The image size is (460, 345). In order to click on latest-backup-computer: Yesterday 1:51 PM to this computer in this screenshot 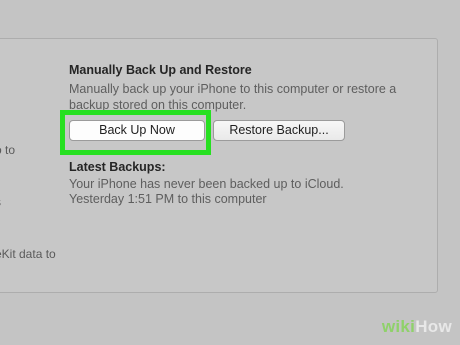, I will do `click(168, 199)`.